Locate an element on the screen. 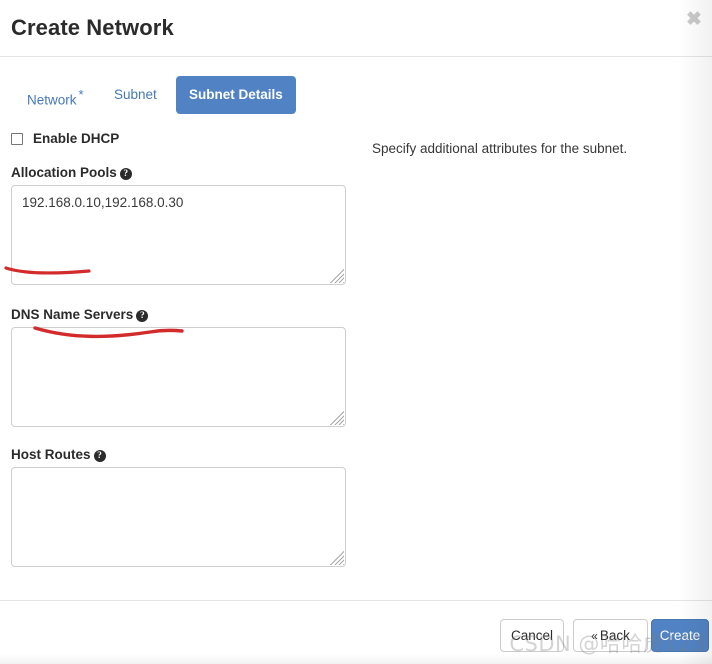 The image size is (712, 664). tab-subnet: Subnet is located at coordinates (135, 95).